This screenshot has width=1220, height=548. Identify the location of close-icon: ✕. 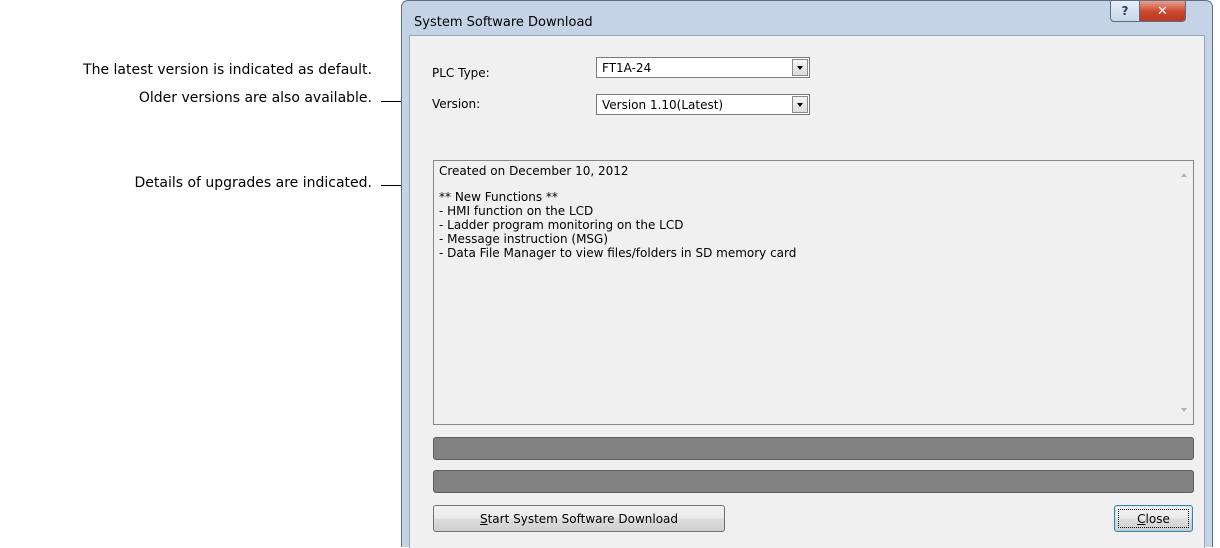
(1162, 11).